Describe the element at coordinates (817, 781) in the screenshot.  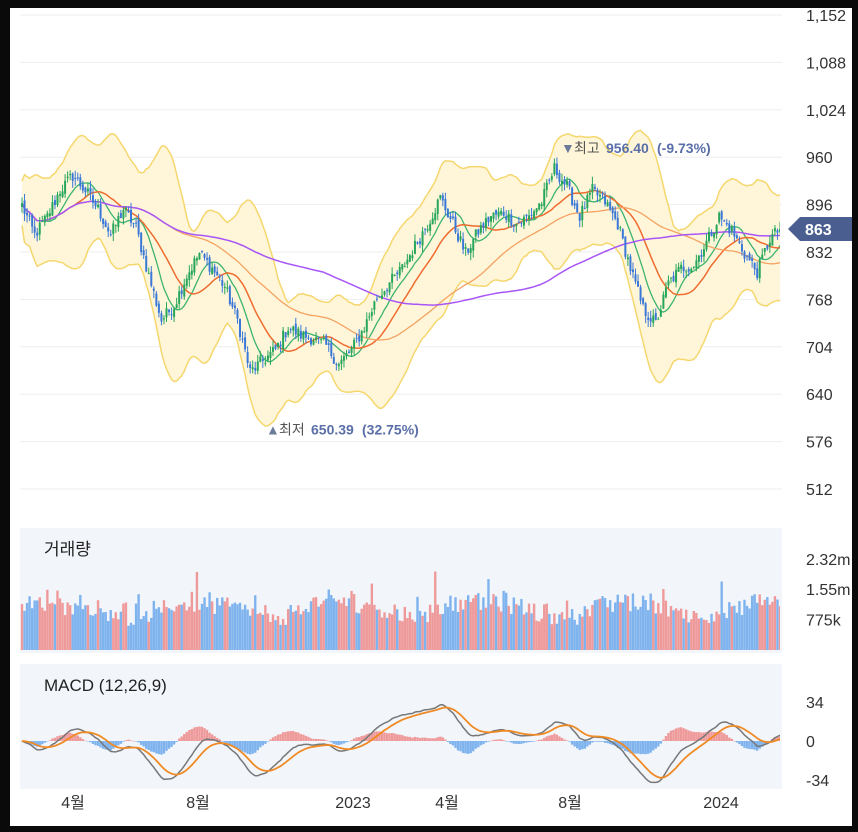
I see `macd-y-tick-label: -34` at that location.